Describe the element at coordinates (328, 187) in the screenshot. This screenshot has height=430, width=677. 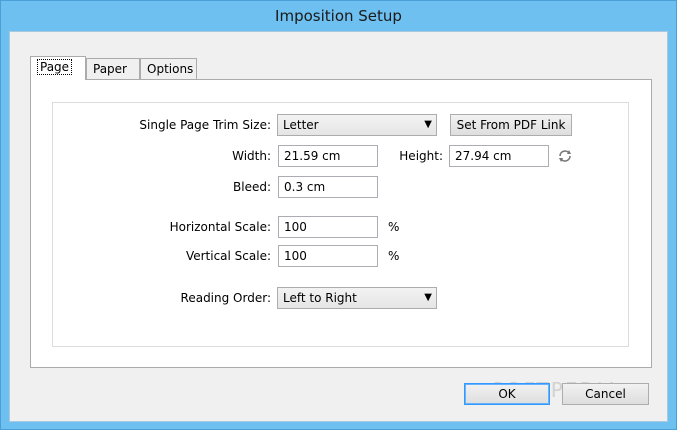
I see `bleed-input: 0.3 cm` at that location.